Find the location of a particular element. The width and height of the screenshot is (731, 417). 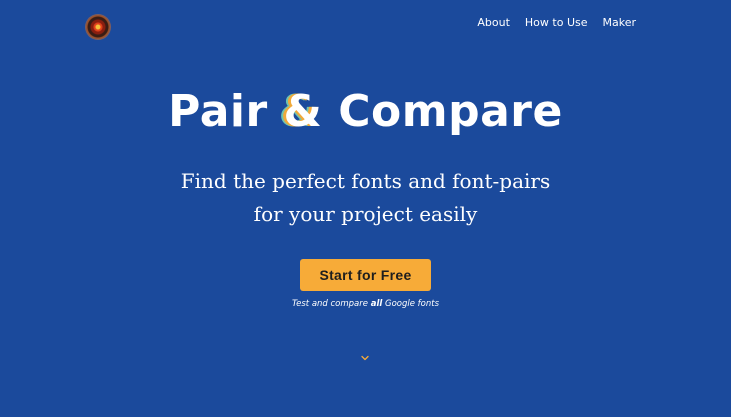

nav-link-maker: Maker is located at coordinates (620, 23).